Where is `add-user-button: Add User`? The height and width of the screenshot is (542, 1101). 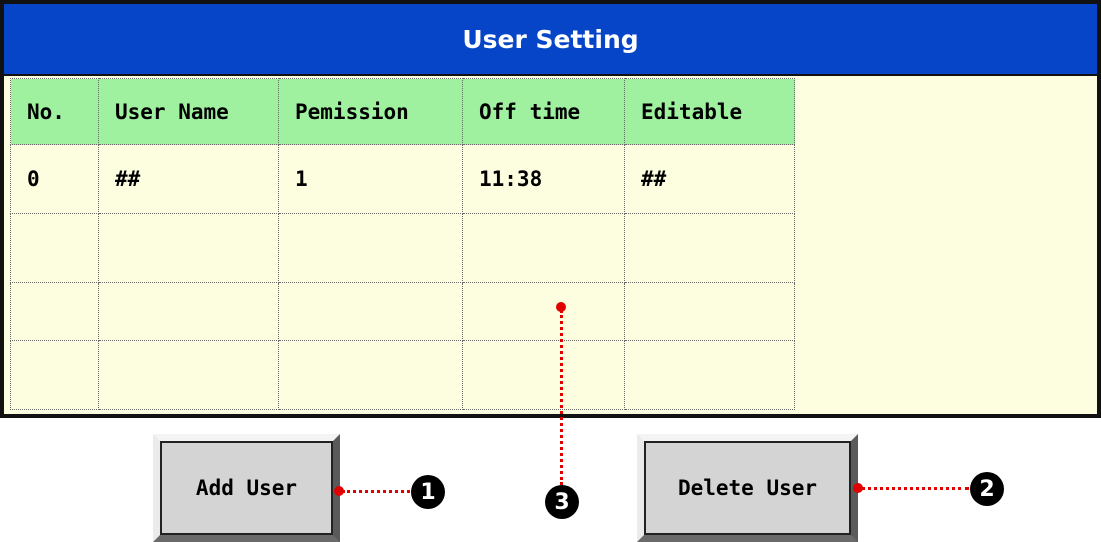 add-user-button: Add User is located at coordinates (246, 488).